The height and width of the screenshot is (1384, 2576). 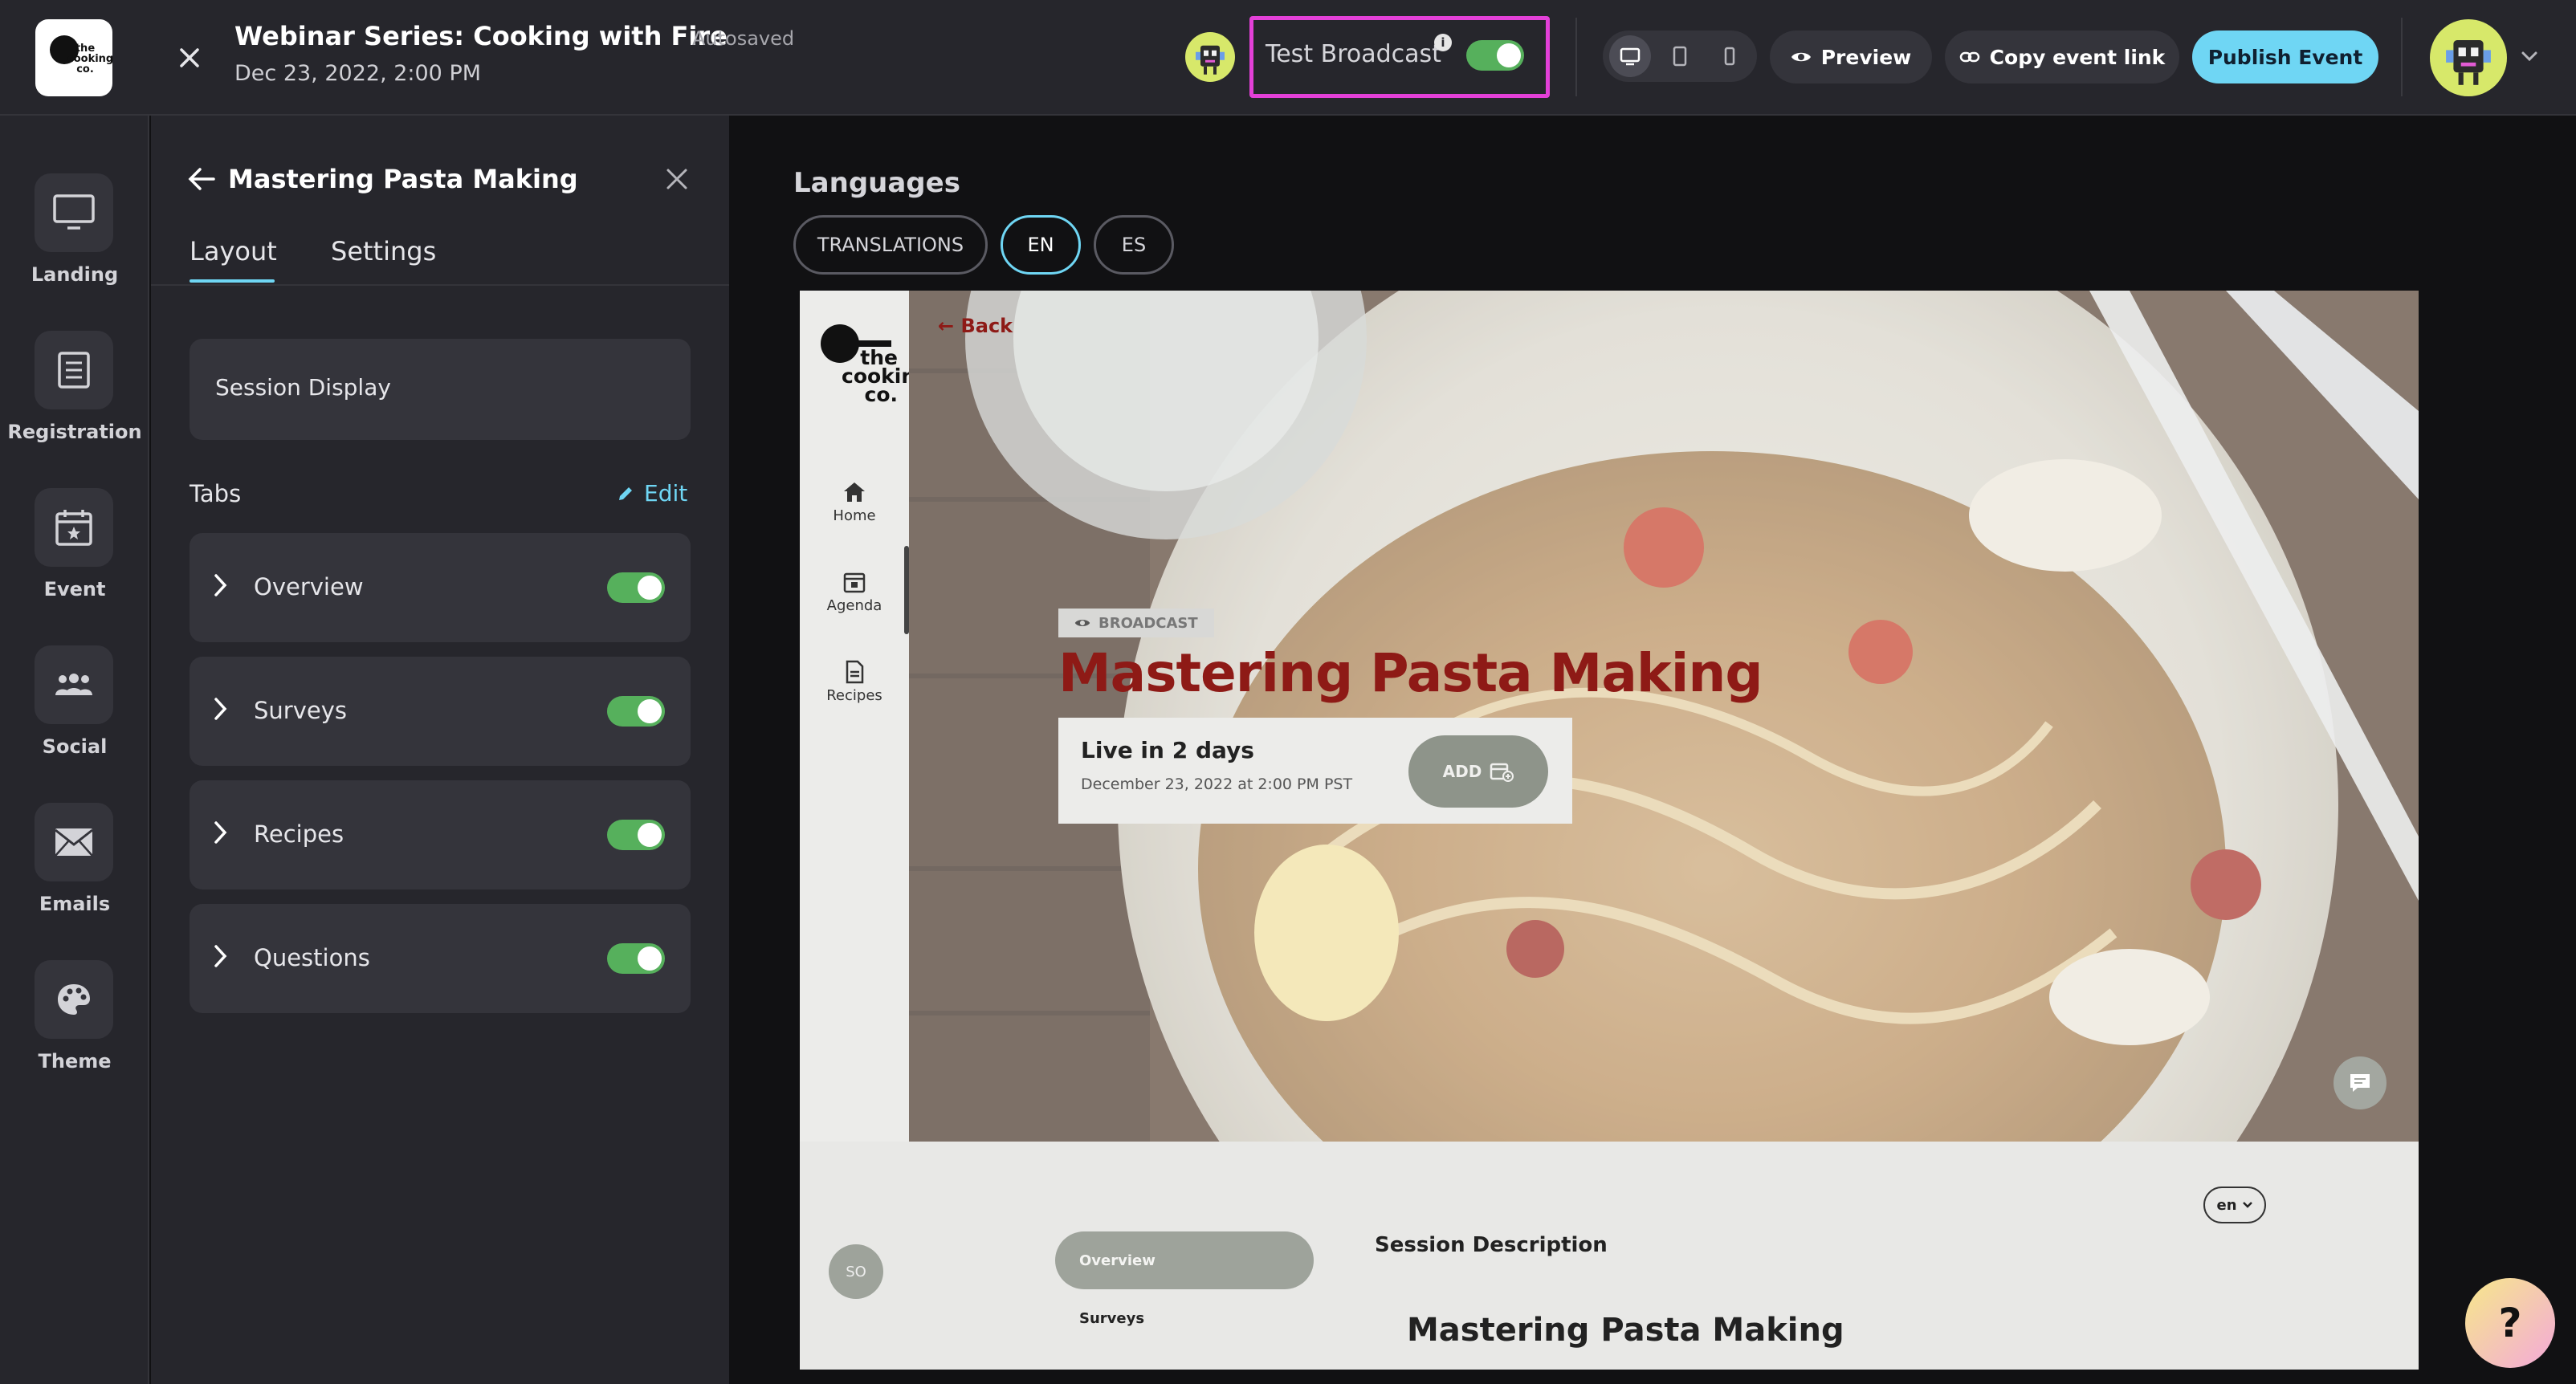 What do you see at coordinates (1041, 245) in the screenshot?
I see `language-en-button: EN` at bounding box center [1041, 245].